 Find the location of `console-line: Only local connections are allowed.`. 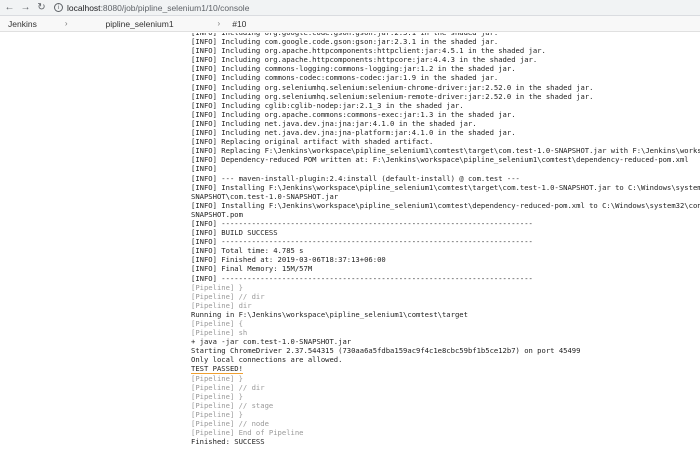

console-line: Only local connections are allowed. is located at coordinates (267, 360).